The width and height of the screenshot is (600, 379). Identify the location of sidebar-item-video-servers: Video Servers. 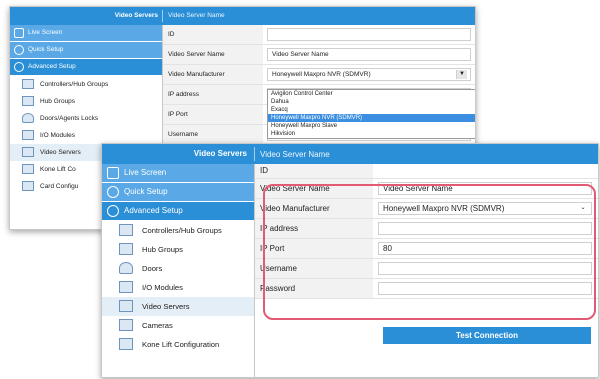
(178, 306).